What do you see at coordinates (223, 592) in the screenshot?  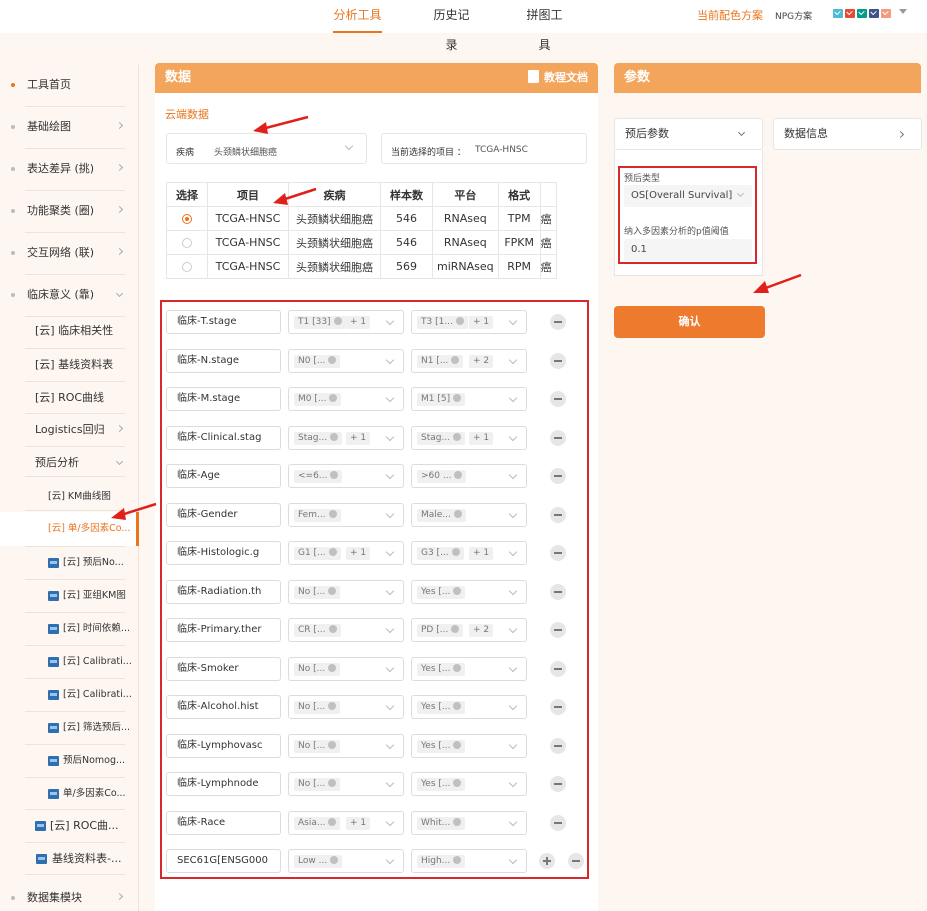 I see `filter-variable-name: 临床-Radiation.th` at bounding box center [223, 592].